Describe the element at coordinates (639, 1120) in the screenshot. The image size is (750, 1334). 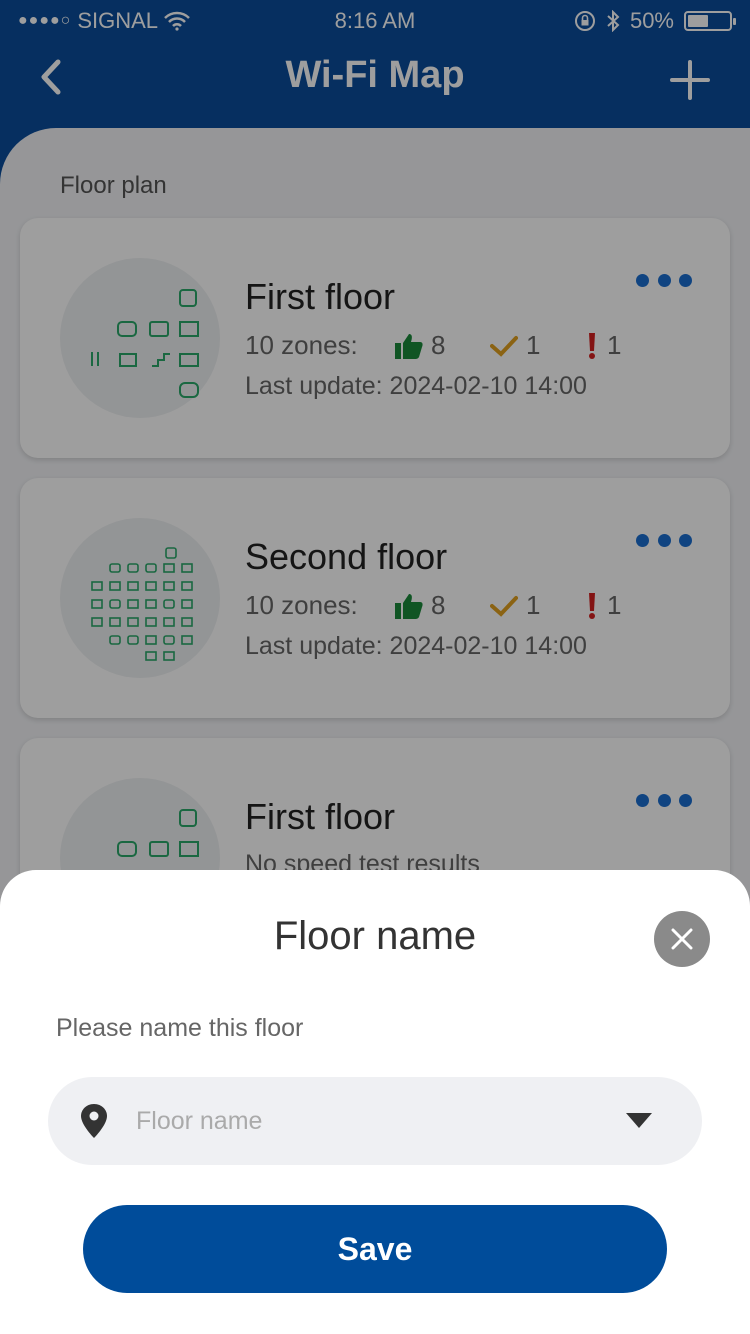
I see `caret-down-icon` at that location.